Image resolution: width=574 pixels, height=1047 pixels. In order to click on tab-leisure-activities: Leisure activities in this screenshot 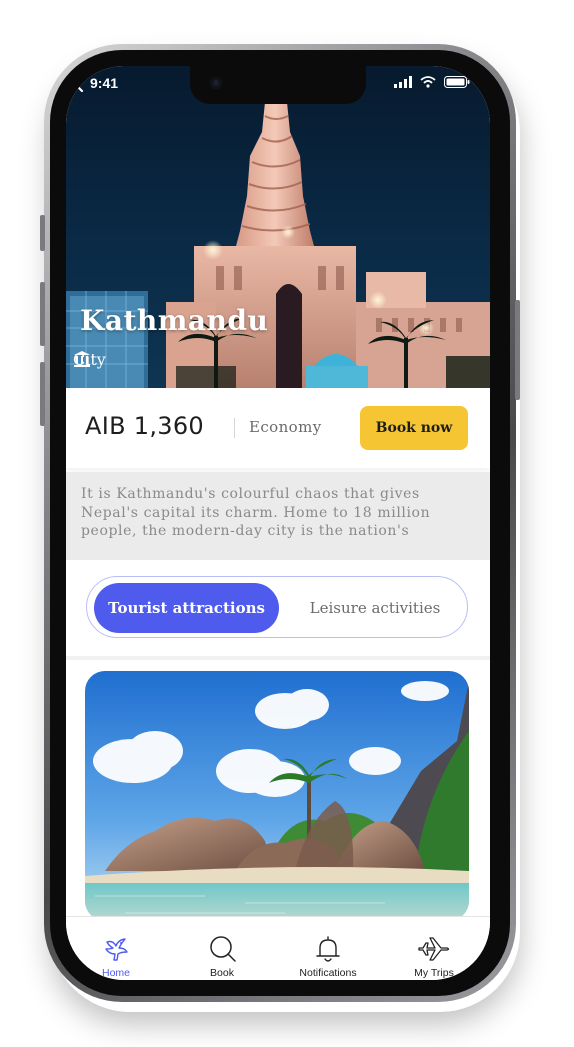, I will do `click(375, 608)`.